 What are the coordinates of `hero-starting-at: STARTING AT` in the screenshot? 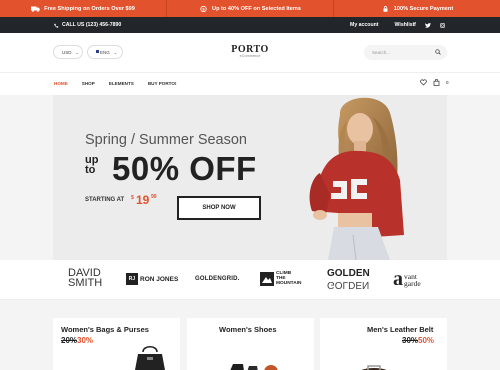 It's located at (105, 200).